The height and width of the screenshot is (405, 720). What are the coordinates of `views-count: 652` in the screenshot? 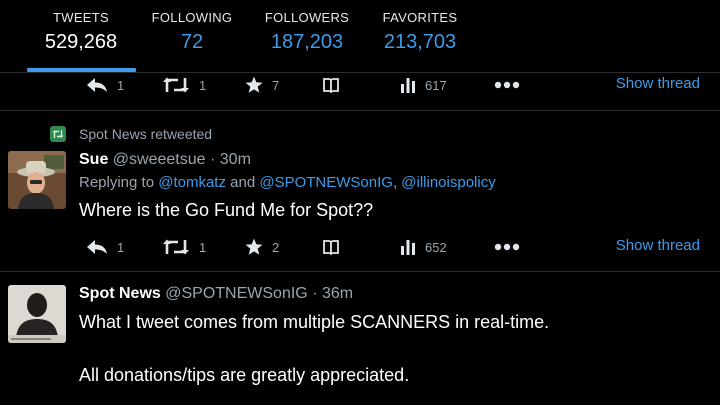 It's located at (436, 247).